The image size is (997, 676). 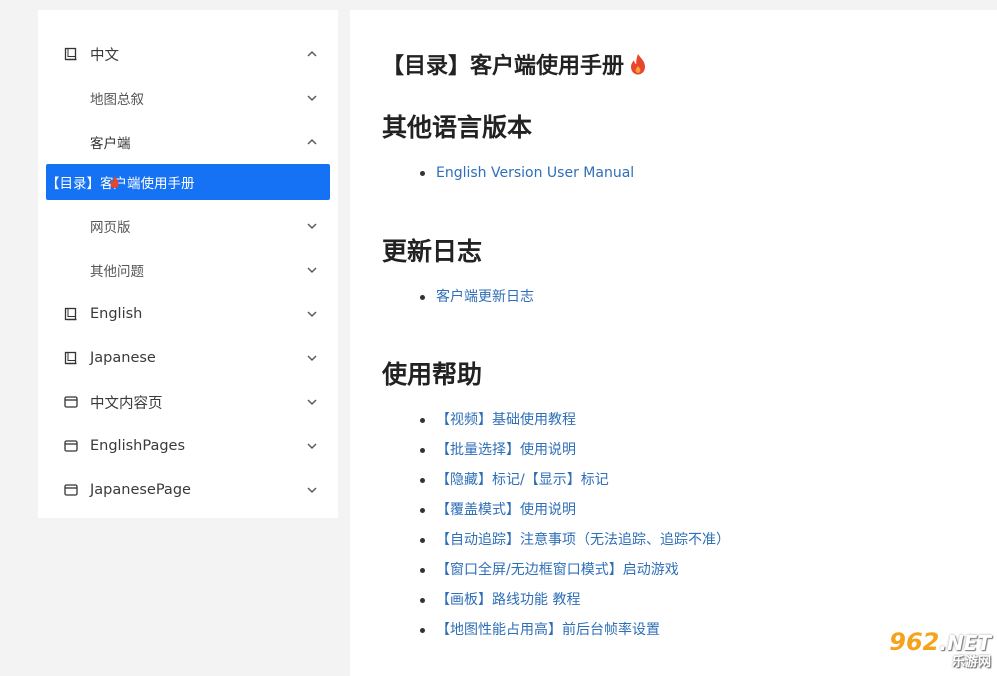 I want to click on list-item: 【批量选择】使用说明, so click(x=575, y=450).